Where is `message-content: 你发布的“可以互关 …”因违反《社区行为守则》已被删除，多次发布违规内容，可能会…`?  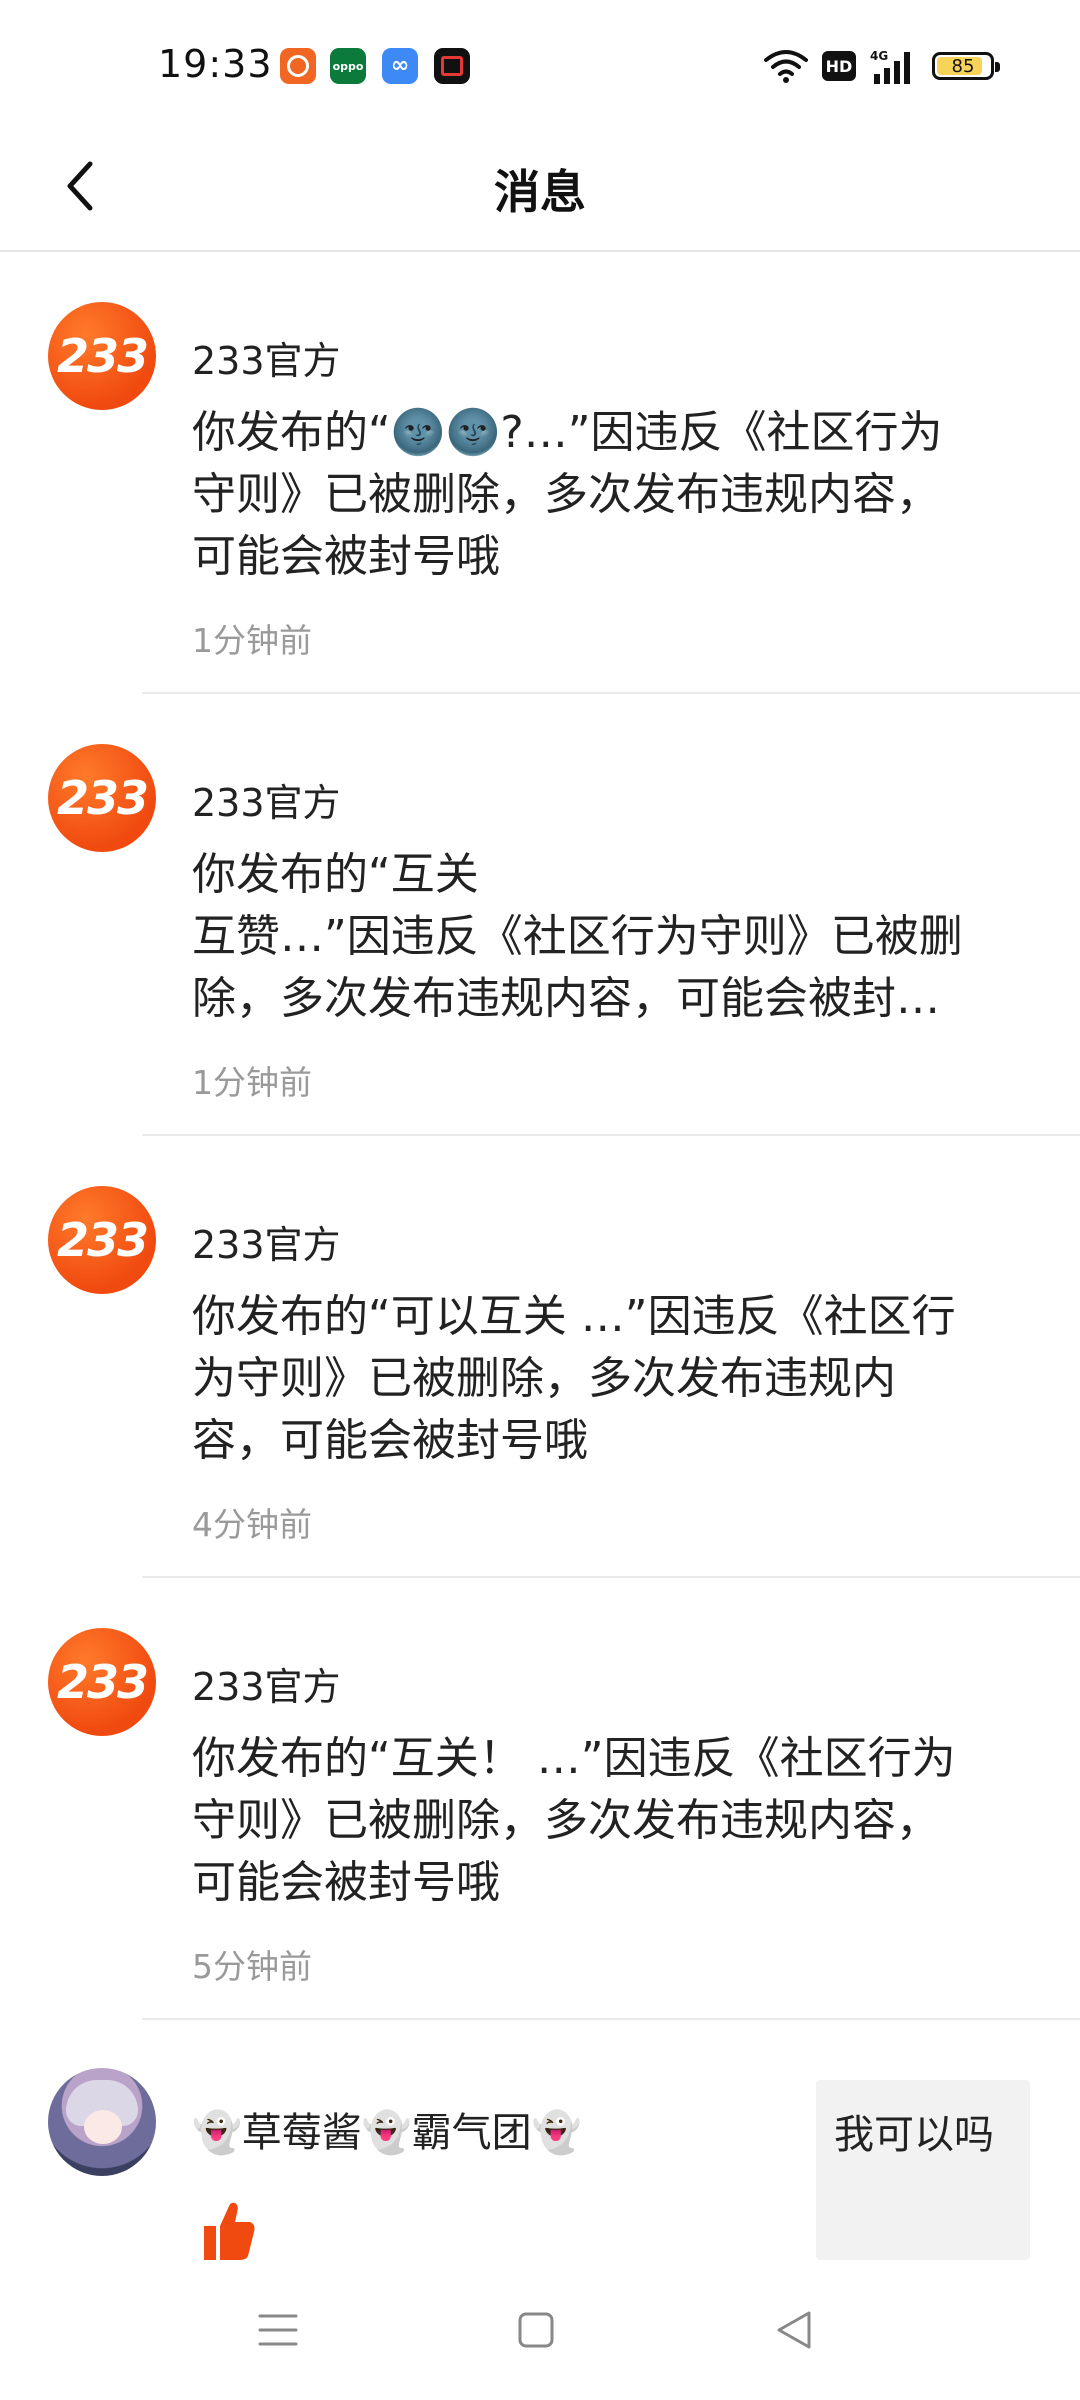 message-content: 你发布的“可以互关 …”因违反《社区行为守则》已被删除，多次发布违规内容，可能会… is located at coordinates (574, 1378).